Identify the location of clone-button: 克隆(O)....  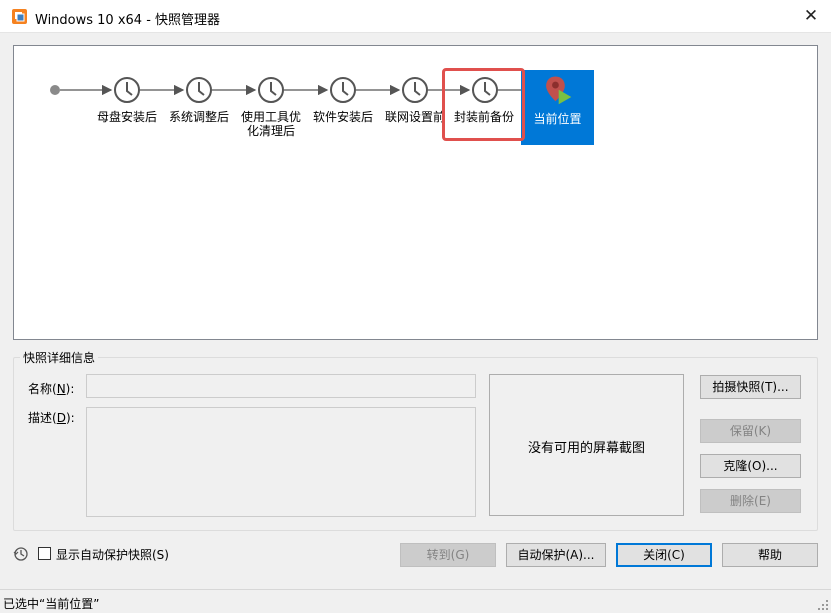
(750, 466).